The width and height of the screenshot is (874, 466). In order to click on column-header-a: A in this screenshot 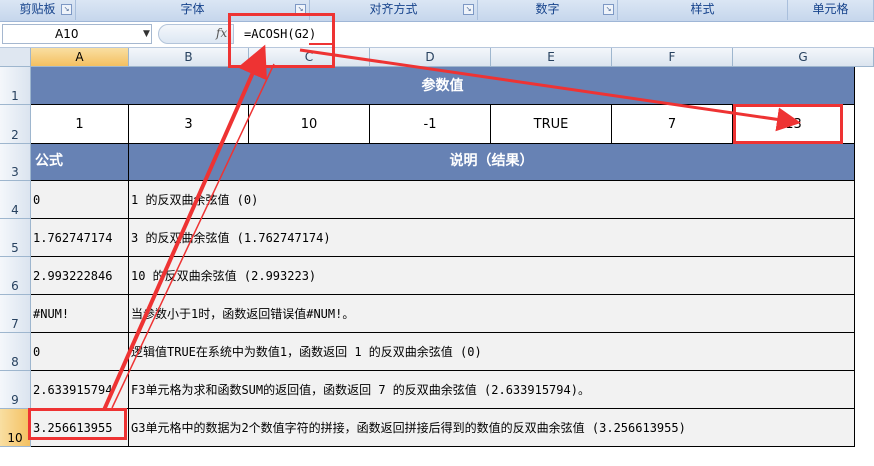, I will do `click(80, 57)`.